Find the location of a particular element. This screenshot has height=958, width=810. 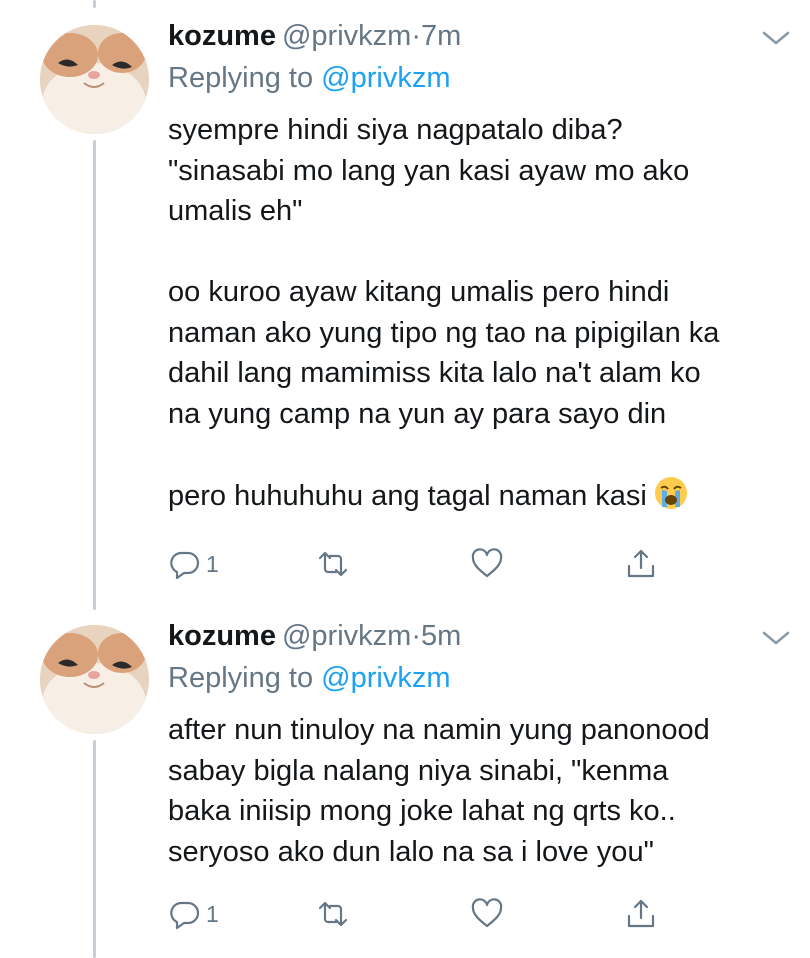

tweet-header: kozume @privkzm·5m is located at coordinates (314, 636).